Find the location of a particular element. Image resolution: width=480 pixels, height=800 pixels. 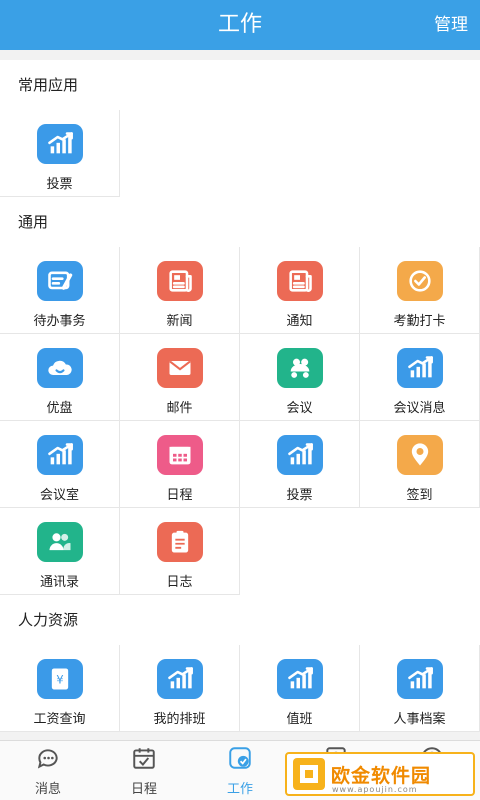

app-tile-label: 通讯录 is located at coordinates (59, 582).